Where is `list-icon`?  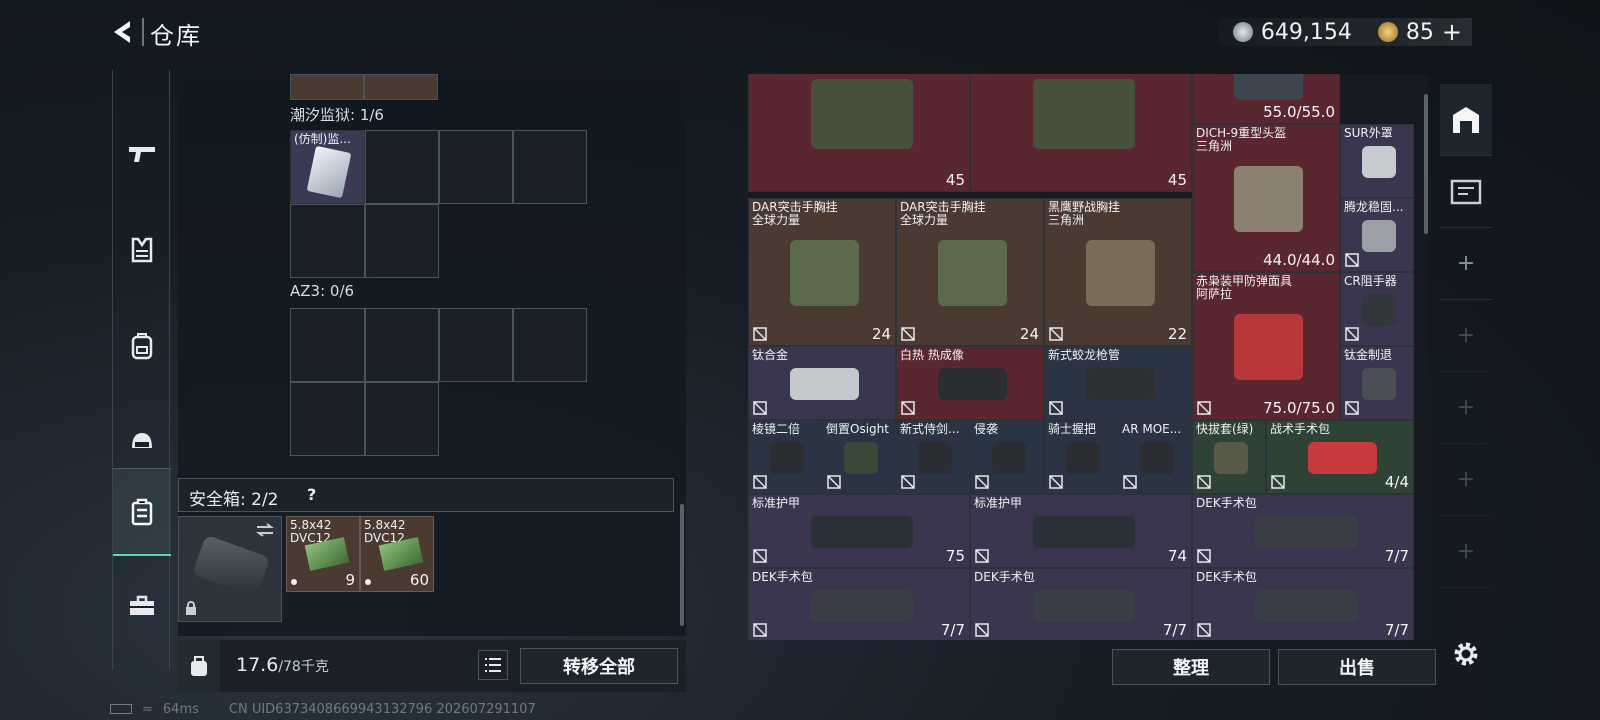 list-icon is located at coordinates (493, 665).